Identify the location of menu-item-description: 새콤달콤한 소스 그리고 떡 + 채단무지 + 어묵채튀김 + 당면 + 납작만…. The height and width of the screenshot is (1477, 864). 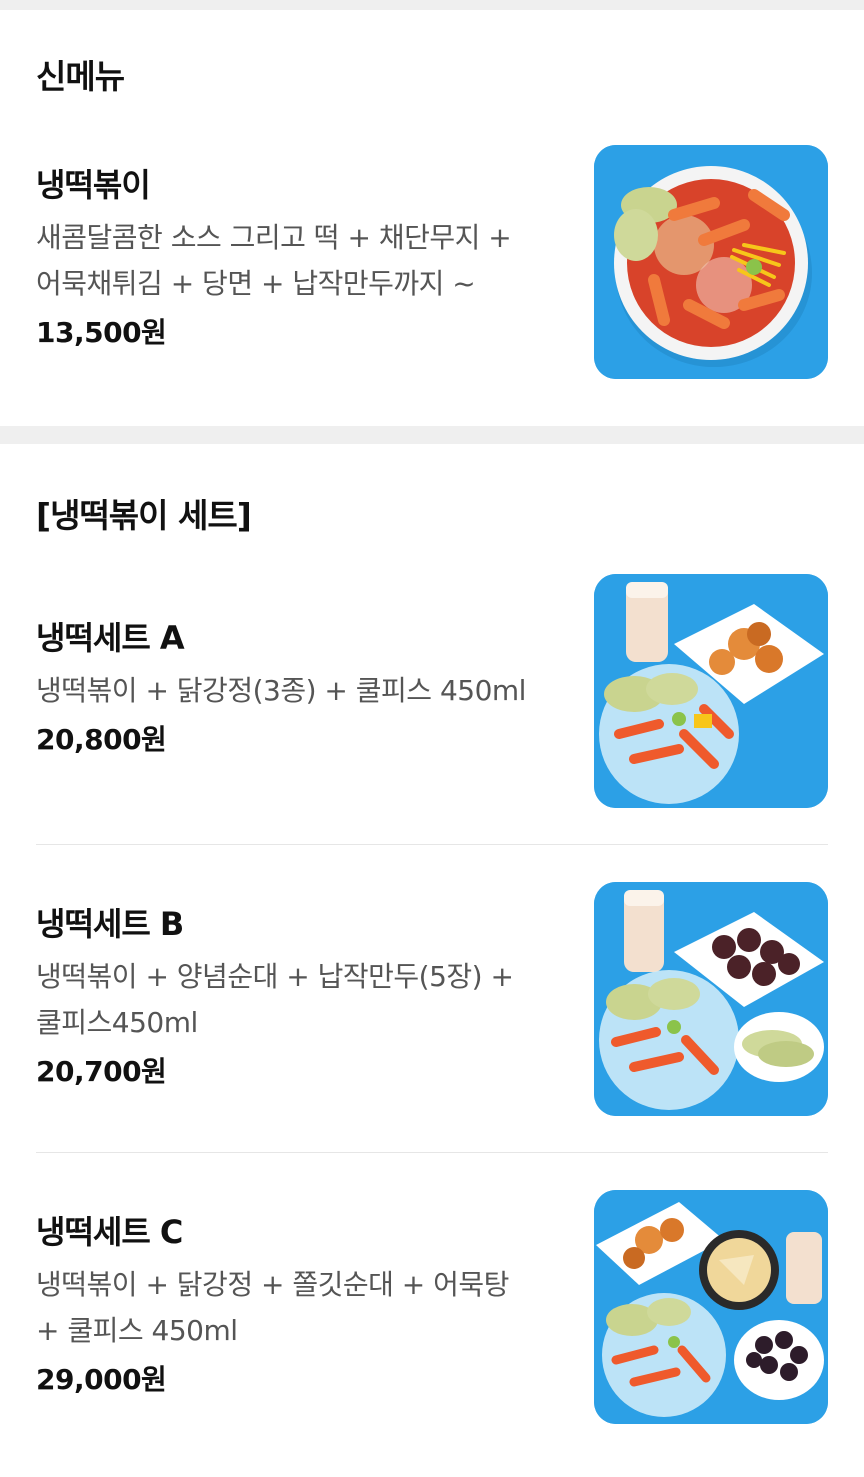
(301, 261).